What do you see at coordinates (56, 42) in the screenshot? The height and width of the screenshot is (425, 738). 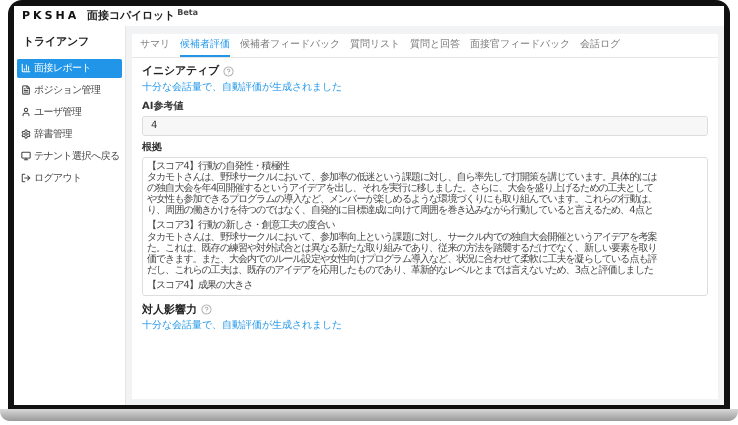 I see `tenant-name: トライアンフ` at bounding box center [56, 42].